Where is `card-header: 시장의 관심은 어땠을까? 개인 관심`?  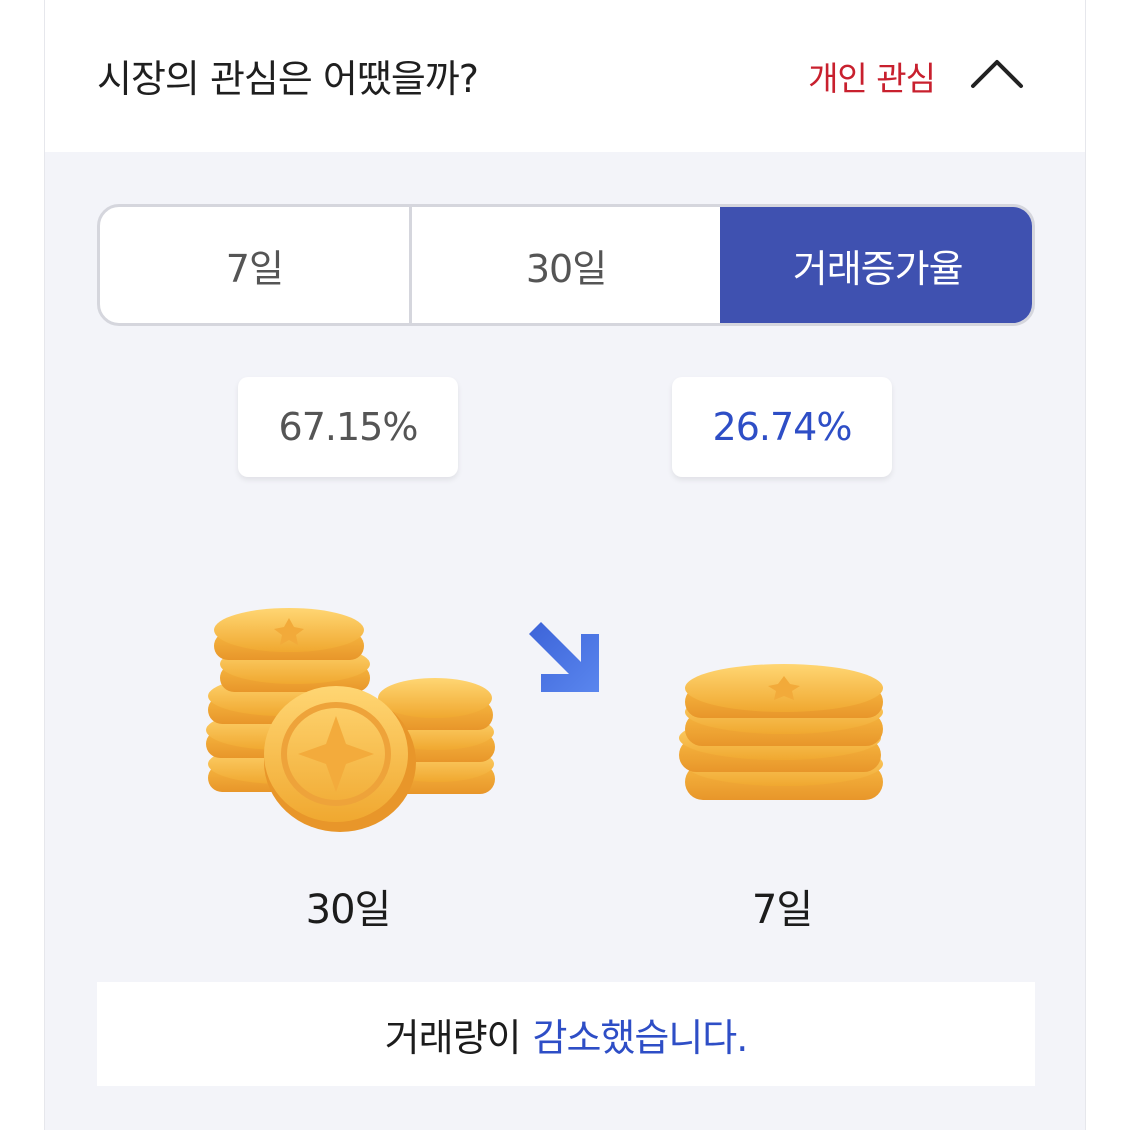 card-header: 시장의 관심은 어땠을까? 개인 관심 is located at coordinates (565, 76).